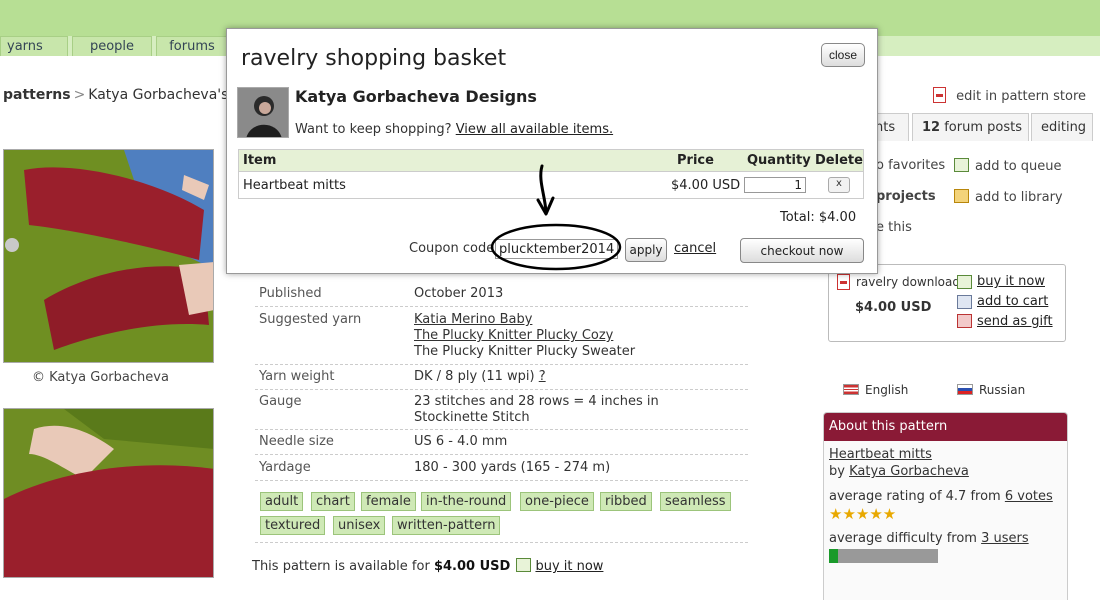 The height and width of the screenshot is (600, 1100). I want to click on detail-key: Published, so click(290, 293).